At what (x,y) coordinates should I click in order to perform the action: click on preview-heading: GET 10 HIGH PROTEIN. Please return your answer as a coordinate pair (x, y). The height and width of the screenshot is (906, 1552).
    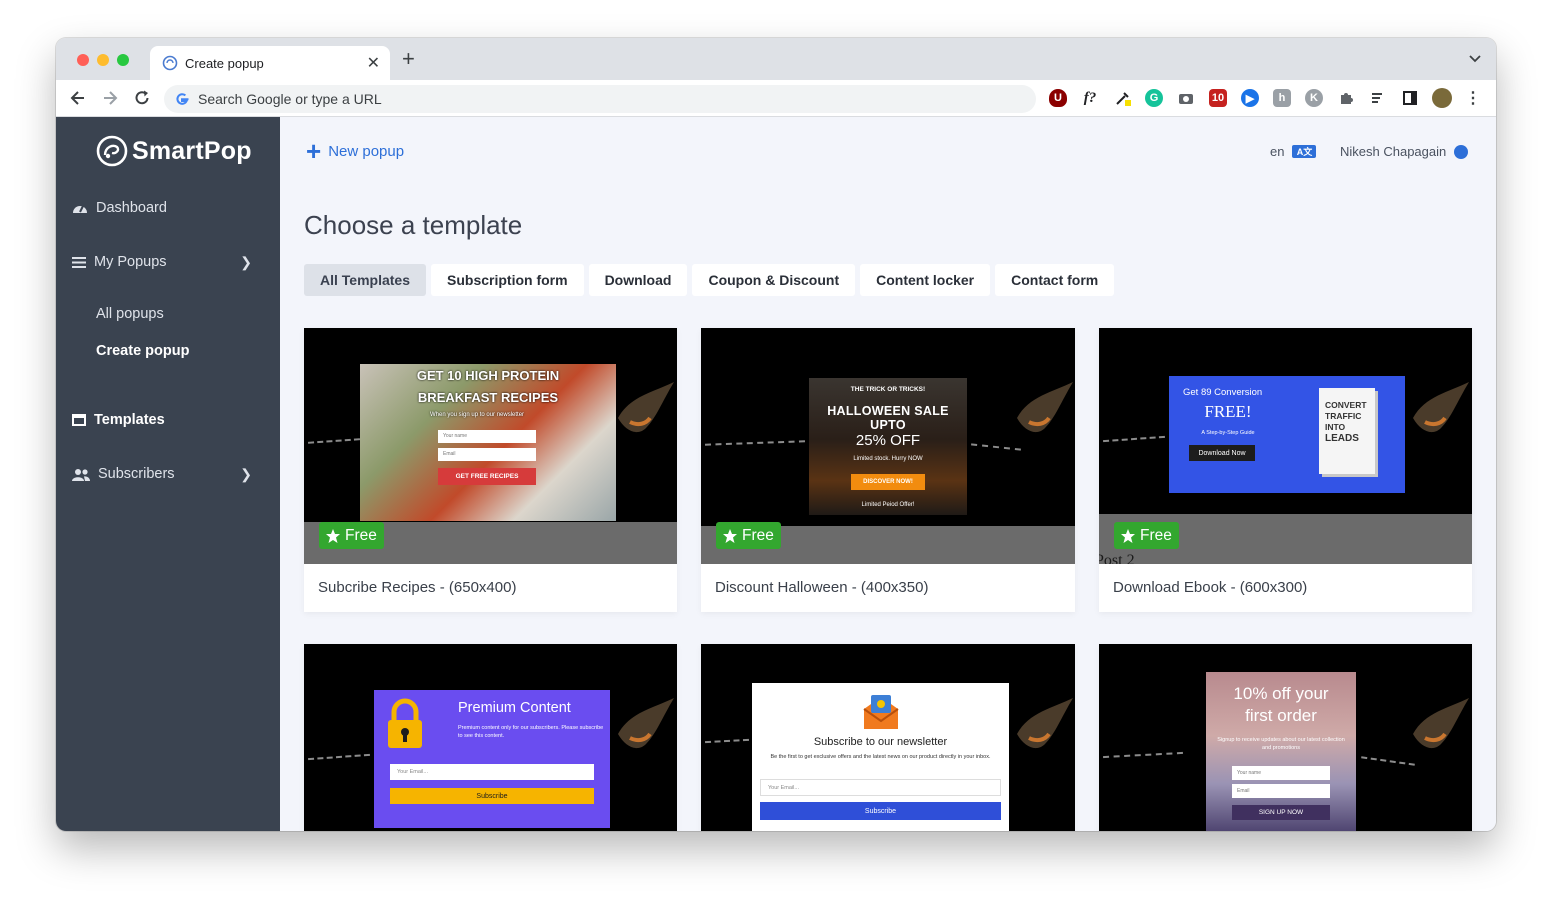
    Looking at the image, I should click on (488, 375).